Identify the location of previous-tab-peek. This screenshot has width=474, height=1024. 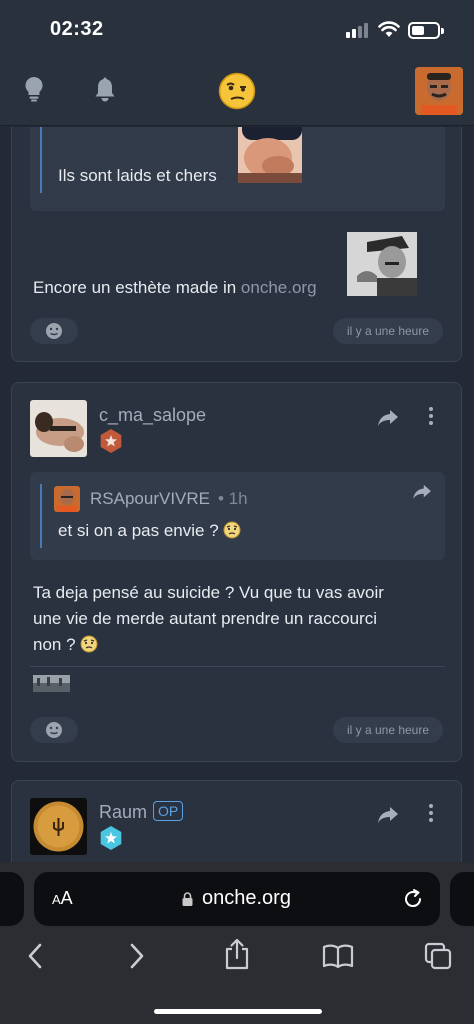
(12, 899).